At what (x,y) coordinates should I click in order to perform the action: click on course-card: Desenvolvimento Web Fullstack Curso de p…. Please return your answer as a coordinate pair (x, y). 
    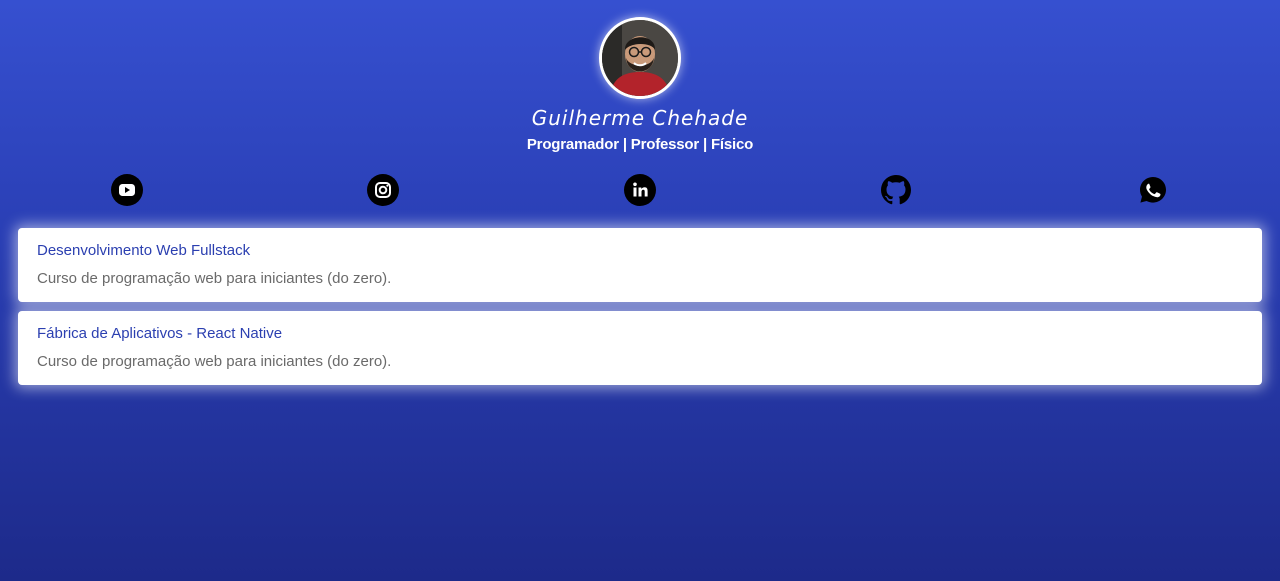
    Looking at the image, I should click on (640, 265).